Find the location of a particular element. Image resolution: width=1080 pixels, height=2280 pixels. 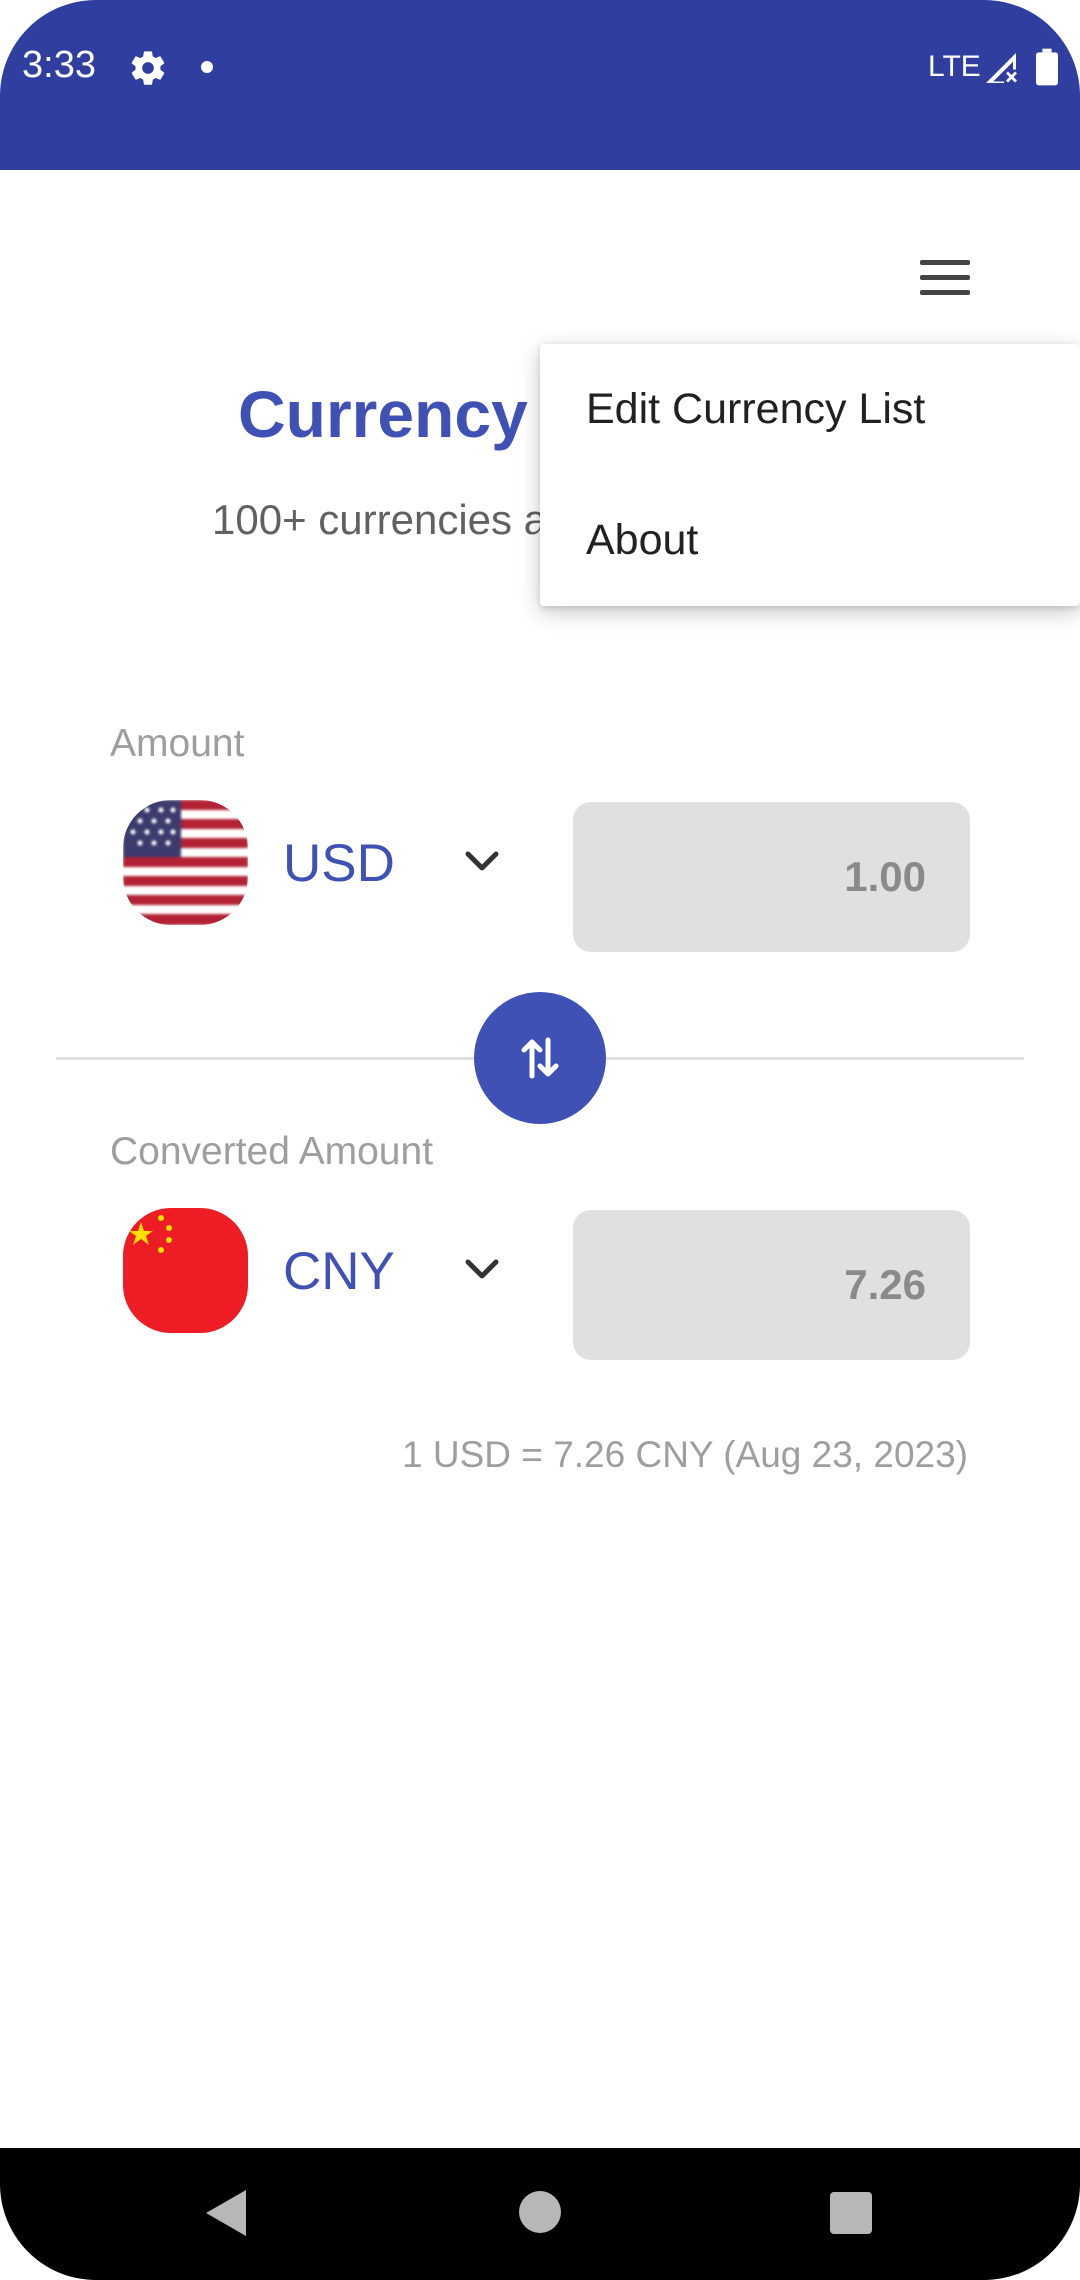

app-subtitle: 100+ currencies a is located at coordinates (380, 519).